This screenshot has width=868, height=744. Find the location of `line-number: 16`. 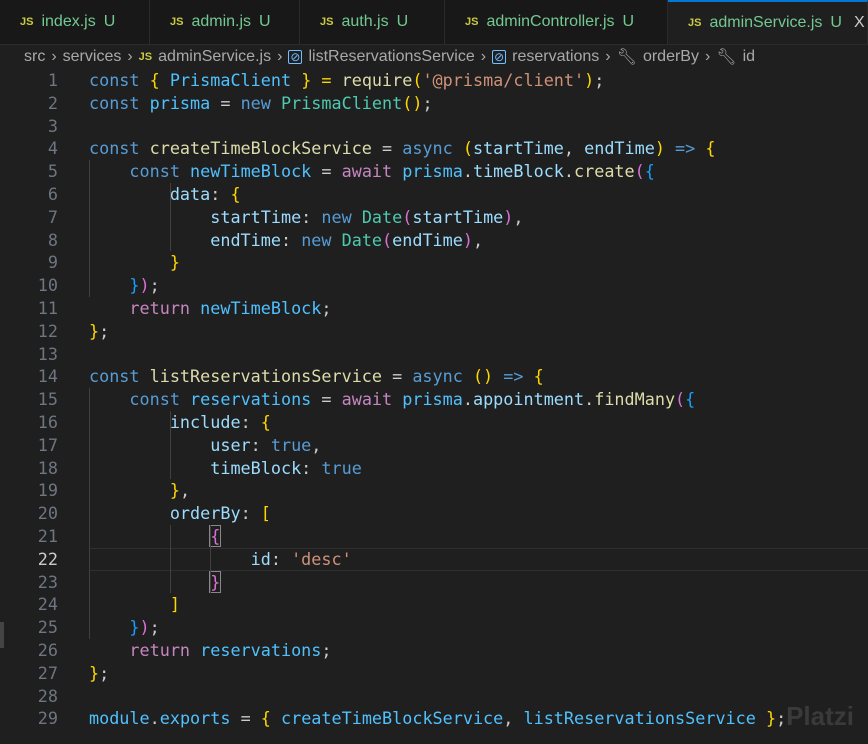

line-number: 16 is located at coordinates (47, 421).